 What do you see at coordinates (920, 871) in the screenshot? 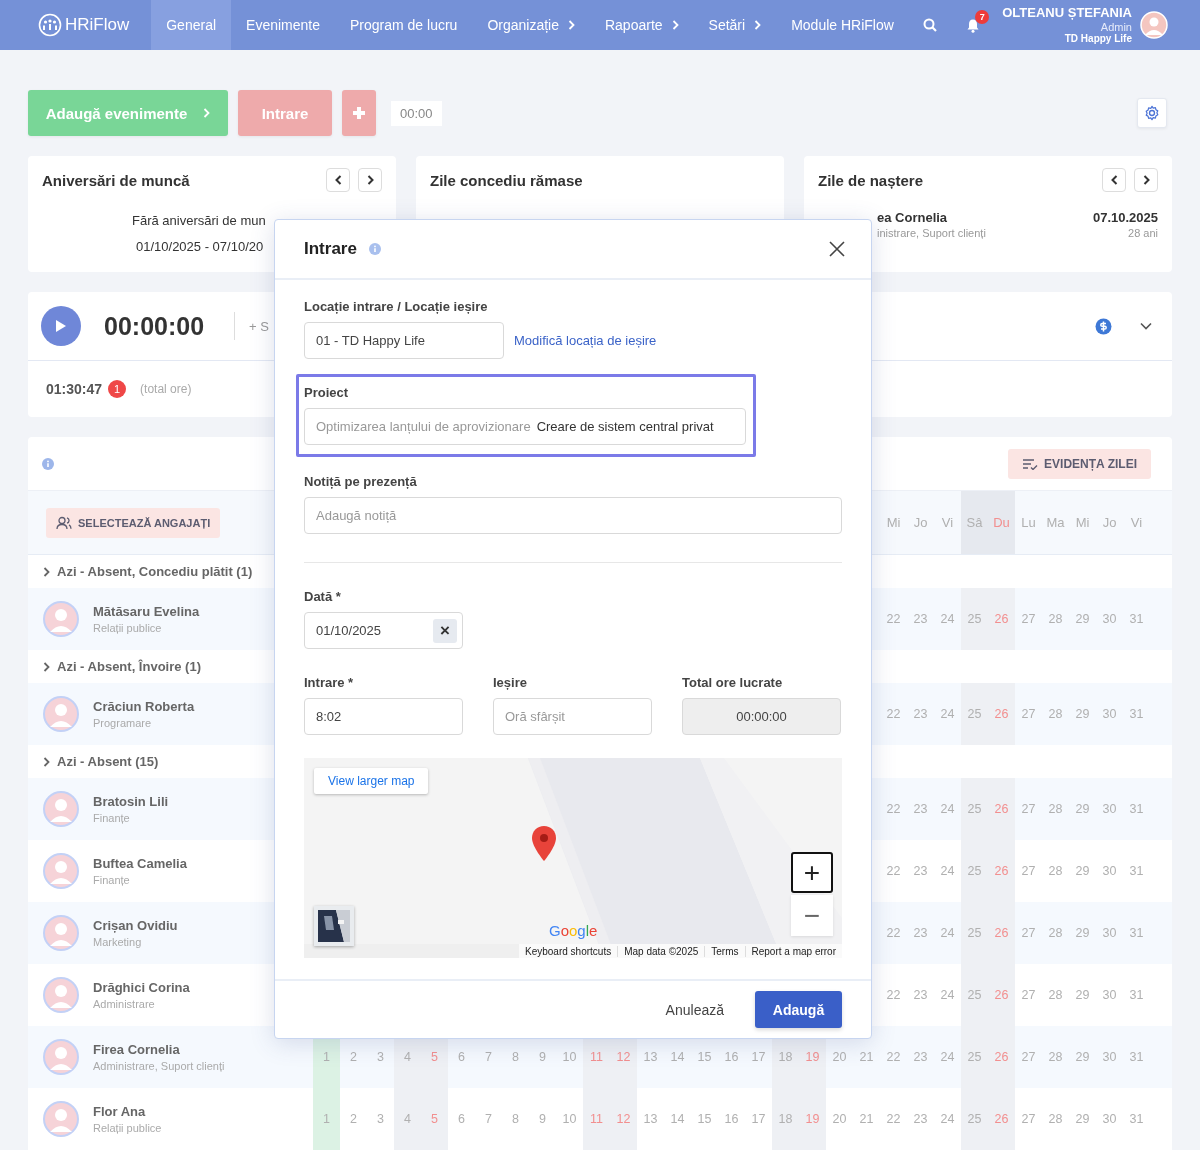
I see `day-cell-text: 23` at bounding box center [920, 871].